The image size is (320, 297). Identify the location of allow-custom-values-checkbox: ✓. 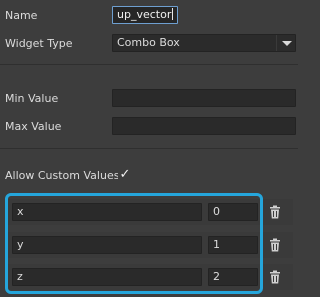
(125, 175).